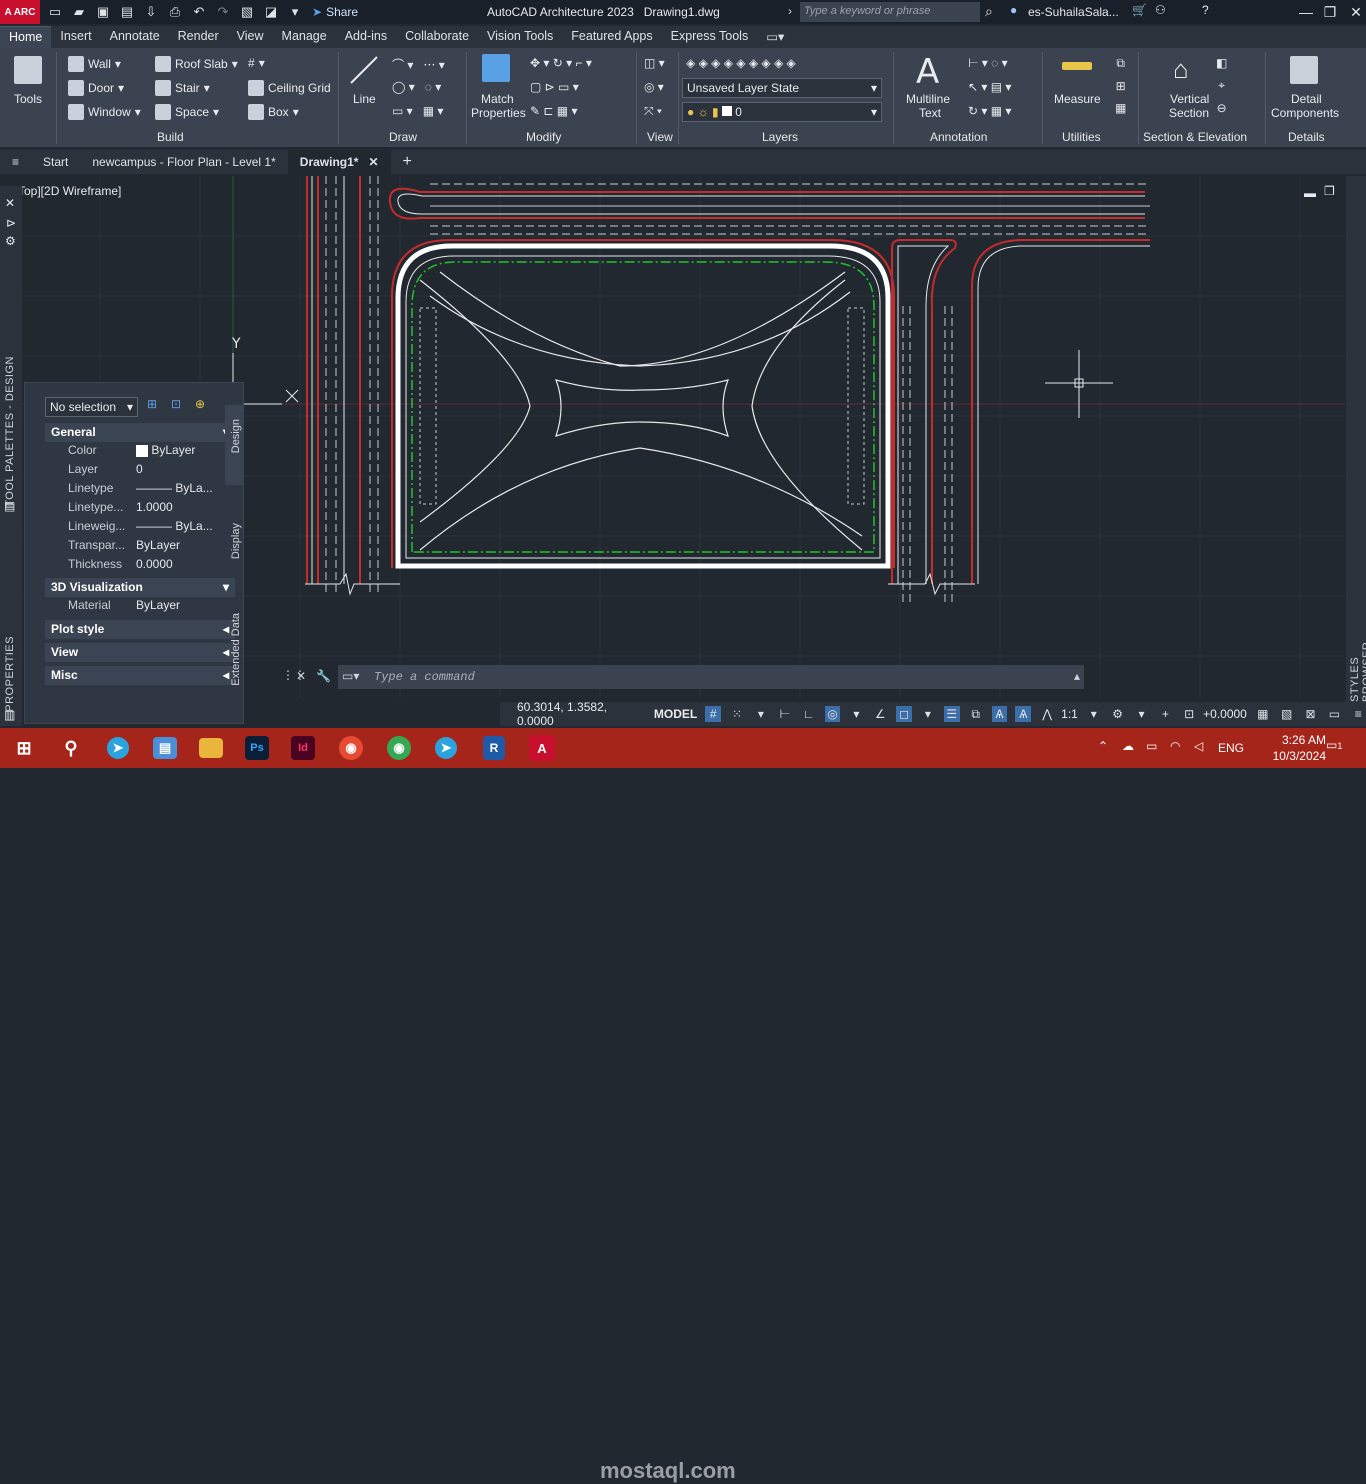 This screenshot has height=1484, width=1366. I want to click on workspace-dropdown-icon: ▾, so click(1142, 714).